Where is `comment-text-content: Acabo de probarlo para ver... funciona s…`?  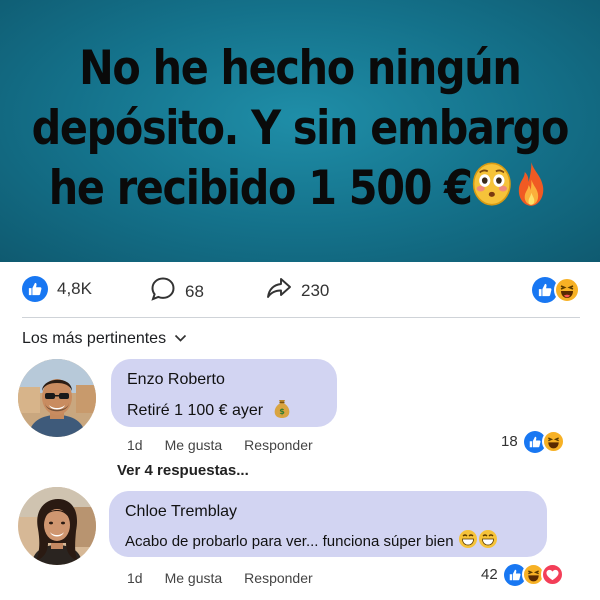 comment-text-content: Acabo de probarlo para ver... funciona s… is located at coordinates (289, 541).